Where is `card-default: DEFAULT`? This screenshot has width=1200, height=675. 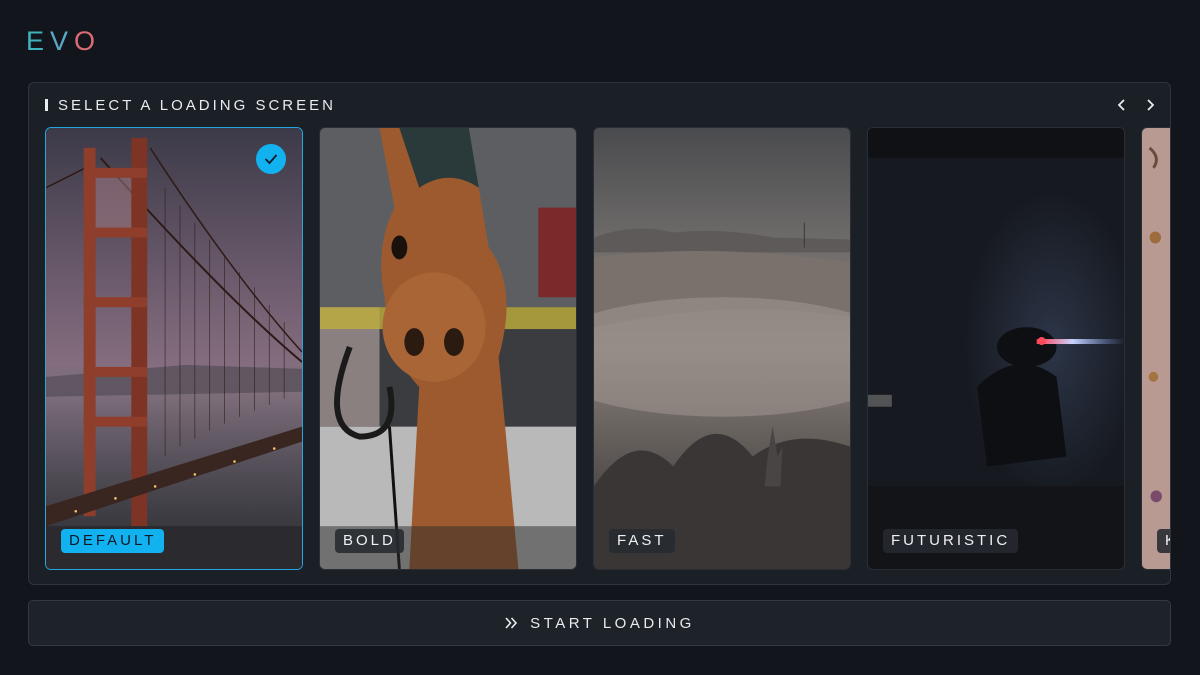
card-default: DEFAULT is located at coordinates (174, 348).